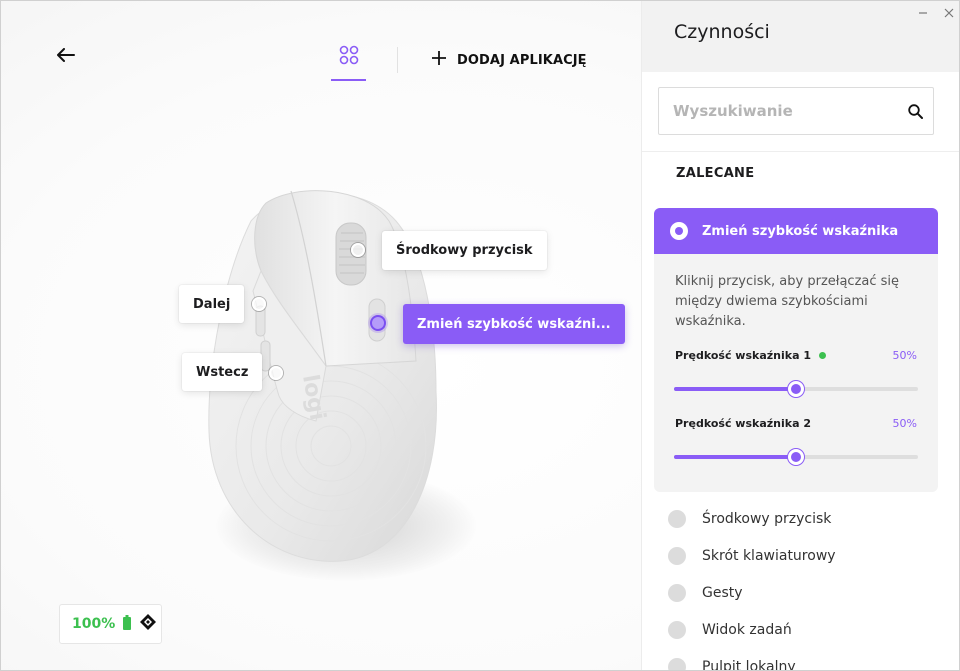 This screenshot has width=960, height=671. I want to click on connection-receiver-icon, so click(148, 624).